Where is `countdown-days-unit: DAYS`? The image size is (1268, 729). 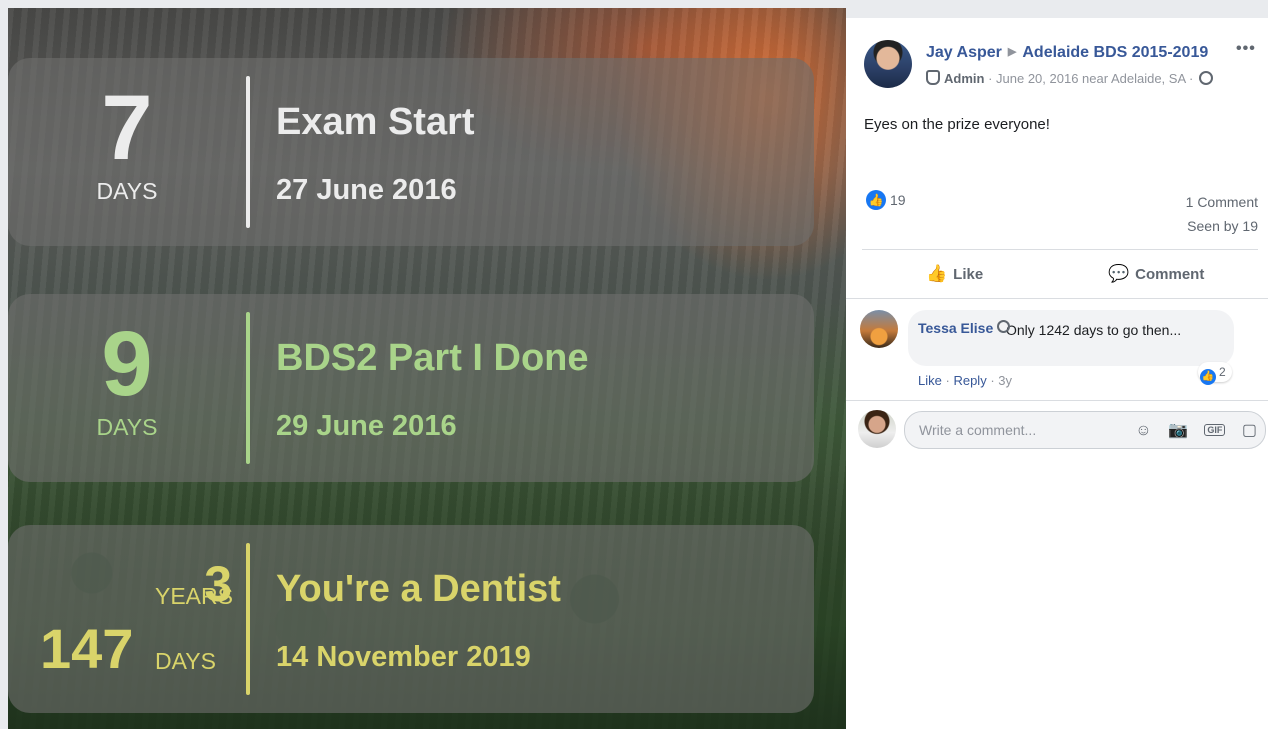 countdown-days-unit: DAYS is located at coordinates (185, 661).